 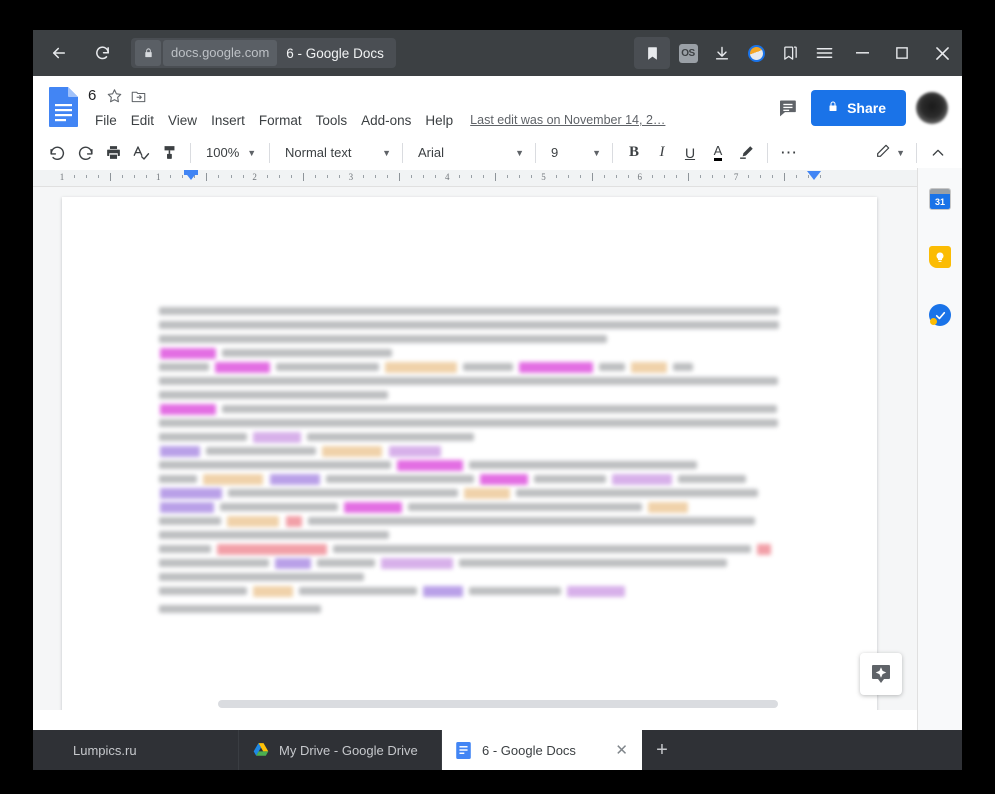 I want to click on reload-icon, so click(x=102, y=53).